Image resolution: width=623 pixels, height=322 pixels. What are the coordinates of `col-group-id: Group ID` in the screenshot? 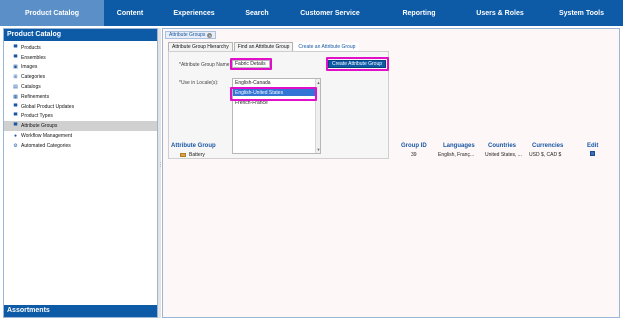 It's located at (414, 146).